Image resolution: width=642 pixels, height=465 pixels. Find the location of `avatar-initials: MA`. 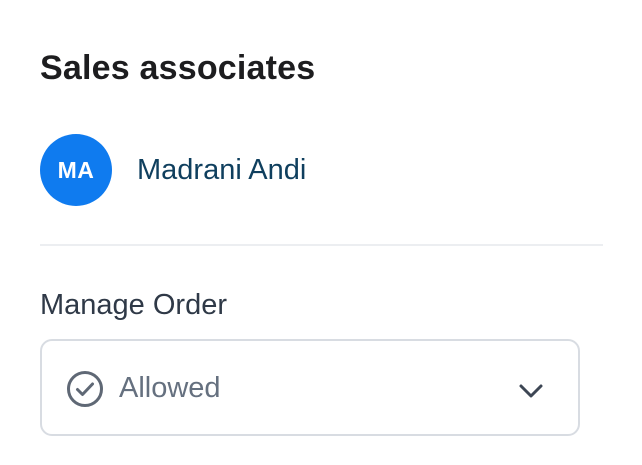

avatar-initials: MA is located at coordinates (76, 169).